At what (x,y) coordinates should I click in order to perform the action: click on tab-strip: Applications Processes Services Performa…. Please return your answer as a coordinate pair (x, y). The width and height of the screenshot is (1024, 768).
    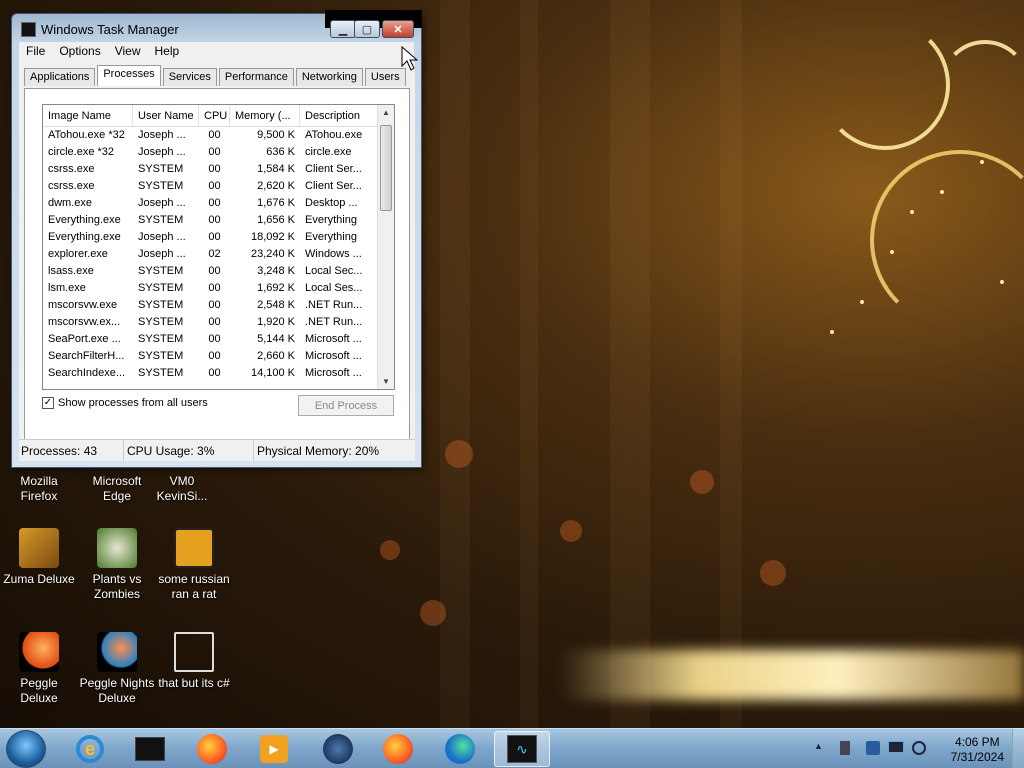
    Looking at the image, I should click on (216, 75).